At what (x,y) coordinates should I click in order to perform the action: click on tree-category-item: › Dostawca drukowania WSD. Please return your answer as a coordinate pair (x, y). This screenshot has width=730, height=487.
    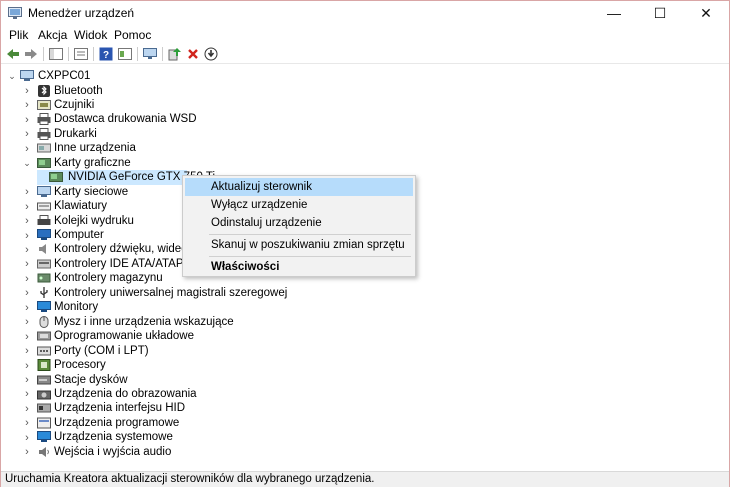
    Looking at the image, I should click on (251, 119).